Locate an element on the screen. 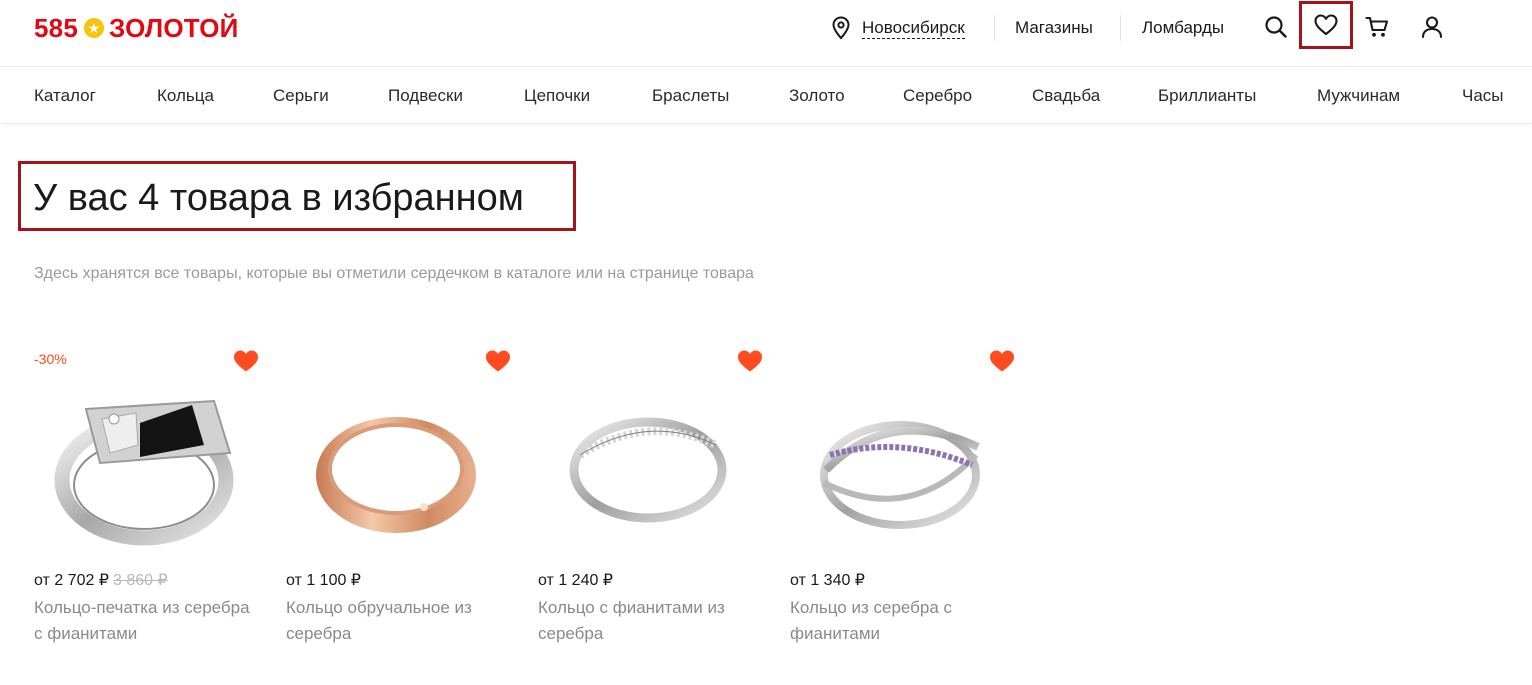  product-name: Кольцо из серебра с фианитами is located at coordinates (902, 621).